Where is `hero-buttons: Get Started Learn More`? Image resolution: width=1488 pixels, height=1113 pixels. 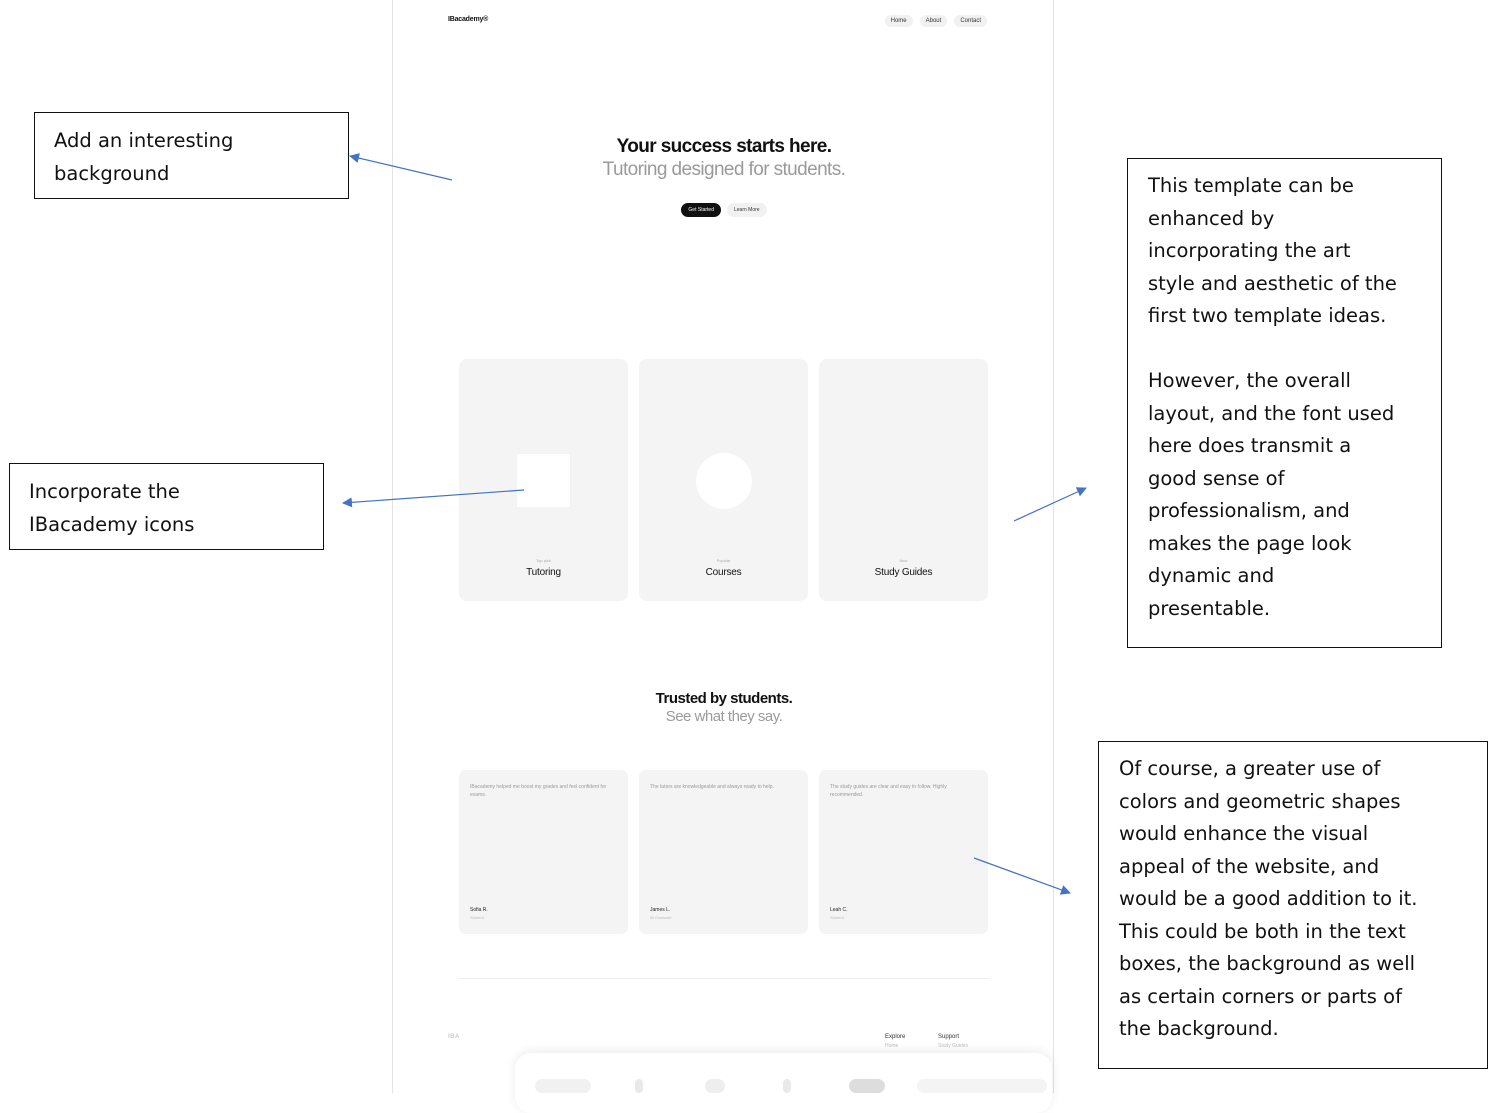 hero-buttons: Get Started Learn More is located at coordinates (724, 210).